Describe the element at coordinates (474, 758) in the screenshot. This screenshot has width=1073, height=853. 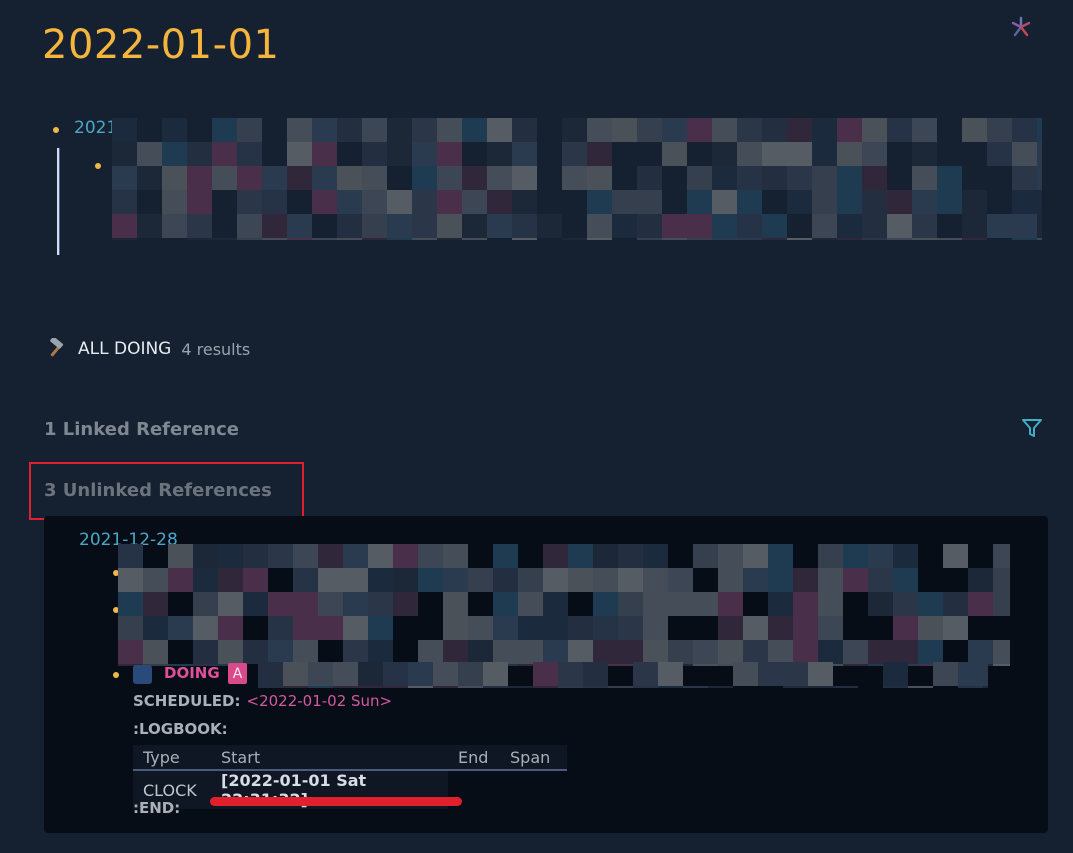
I see `col-end: End` at that location.